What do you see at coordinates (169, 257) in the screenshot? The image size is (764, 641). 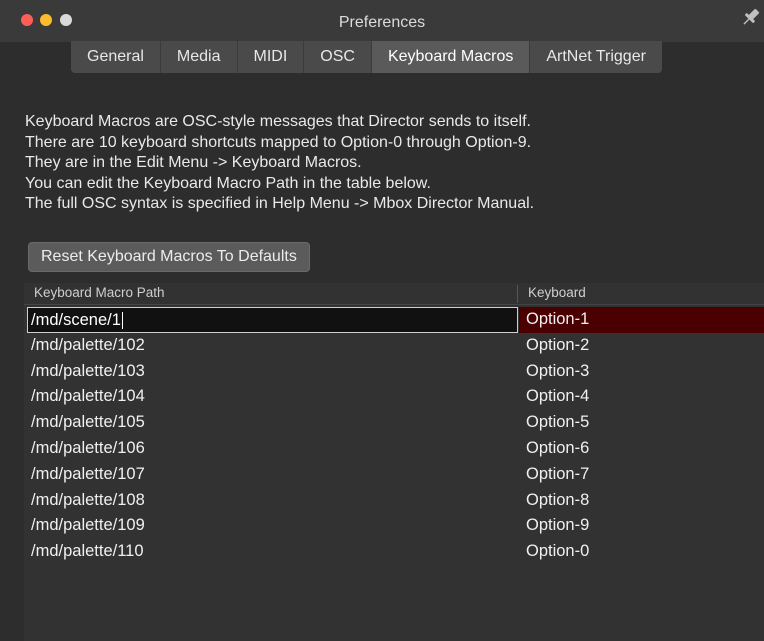 I see `reset-keyboard-macros-button: Reset Keyboard Macros To Defaults` at bounding box center [169, 257].